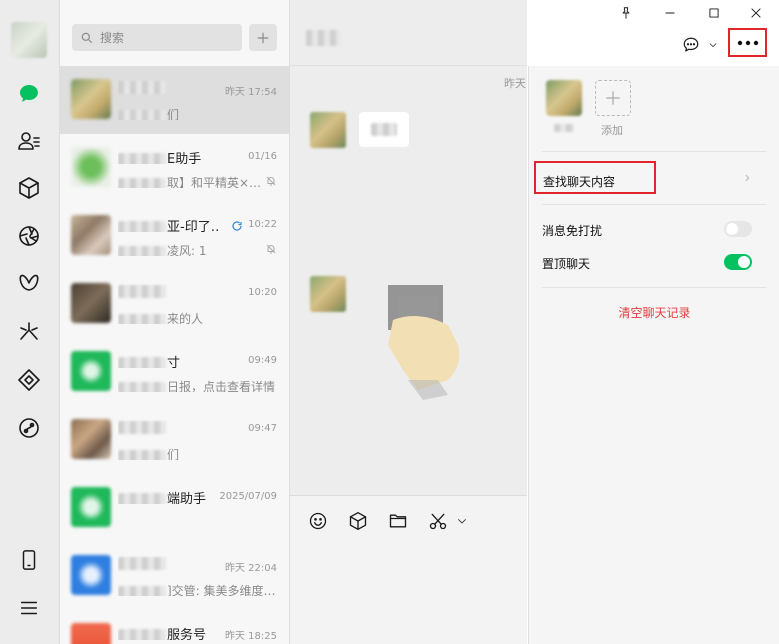 This screenshot has height=644, width=779. I want to click on chat-item: 寸 09:49 日报，点击查看详情, so click(174, 372).